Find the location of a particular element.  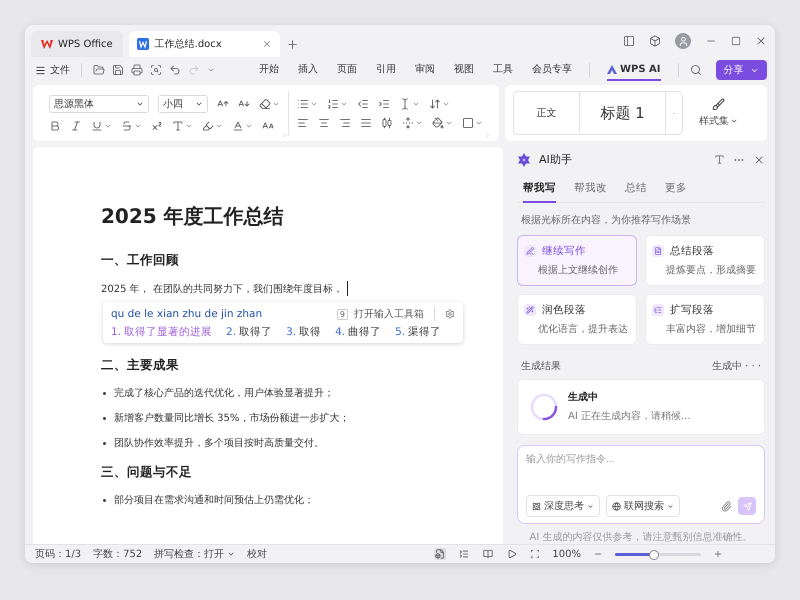

option-chip: 联网搜索 is located at coordinates (643, 506).